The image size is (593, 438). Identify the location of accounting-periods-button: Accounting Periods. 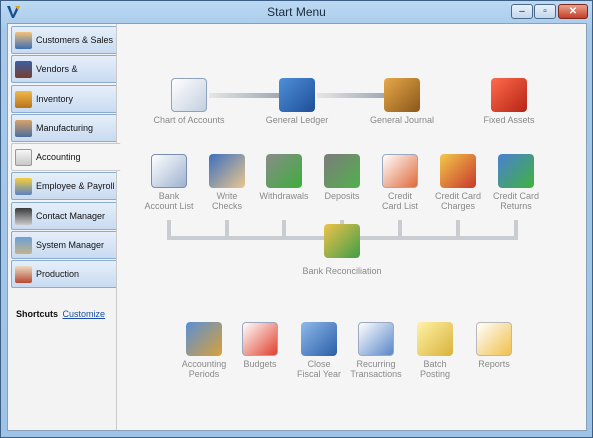
(204, 350).